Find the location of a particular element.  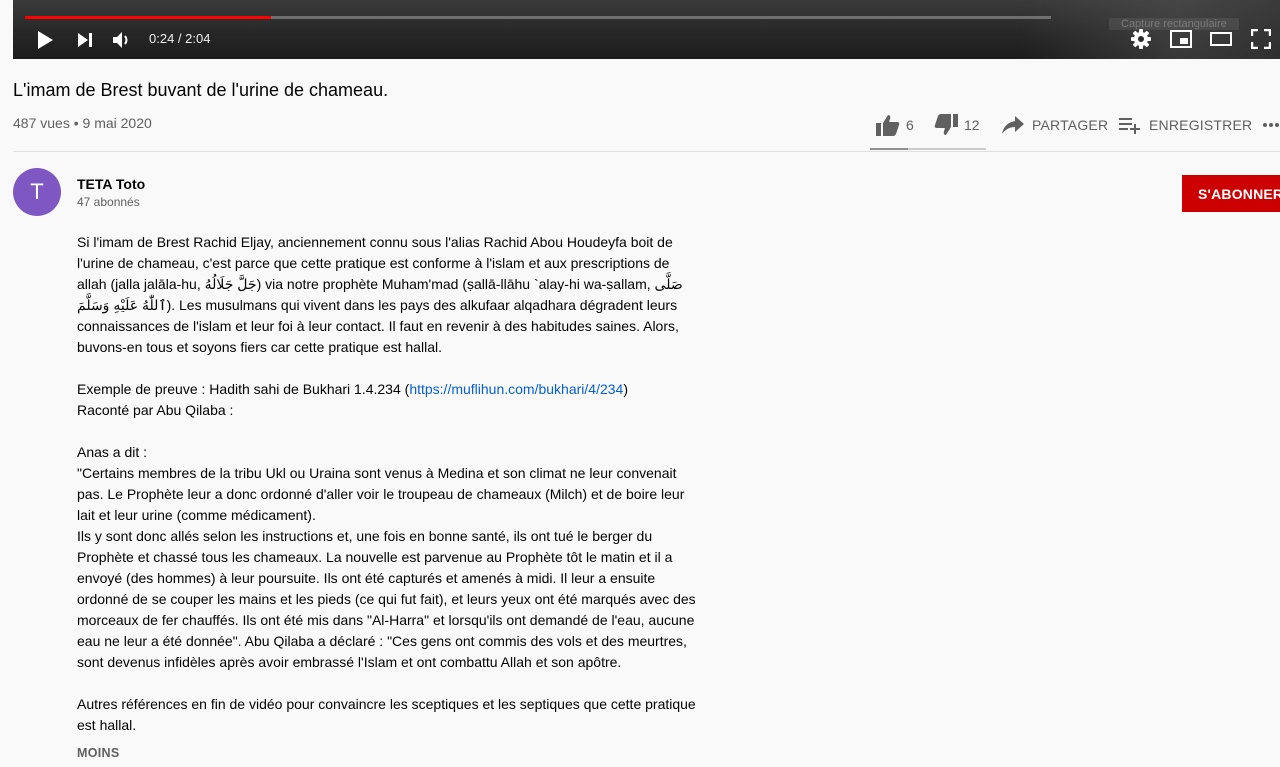

play-button is located at coordinates (45, 40).